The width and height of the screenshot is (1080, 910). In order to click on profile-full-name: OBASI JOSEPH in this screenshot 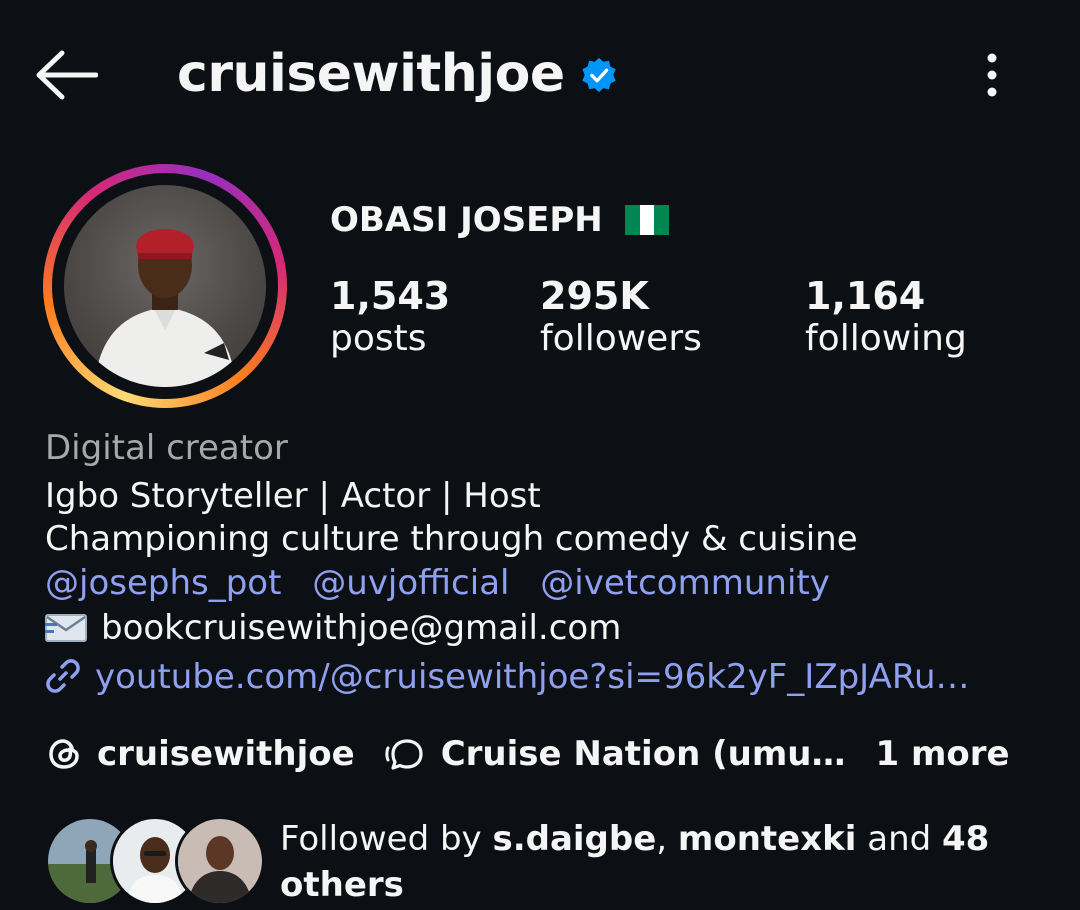, I will do `click(499, 220)`.